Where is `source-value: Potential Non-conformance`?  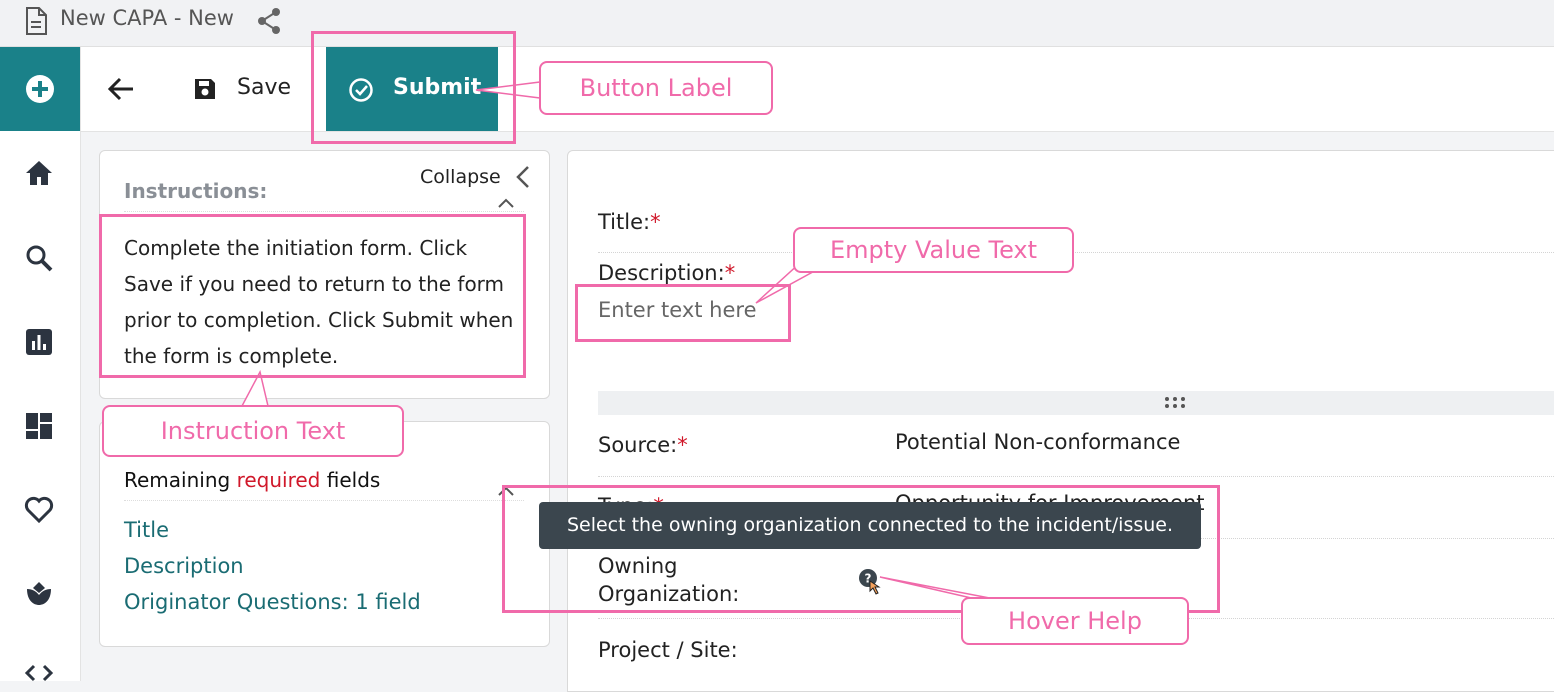 source-value: Potential Non-conformance is located at coordinates (1037, 442).